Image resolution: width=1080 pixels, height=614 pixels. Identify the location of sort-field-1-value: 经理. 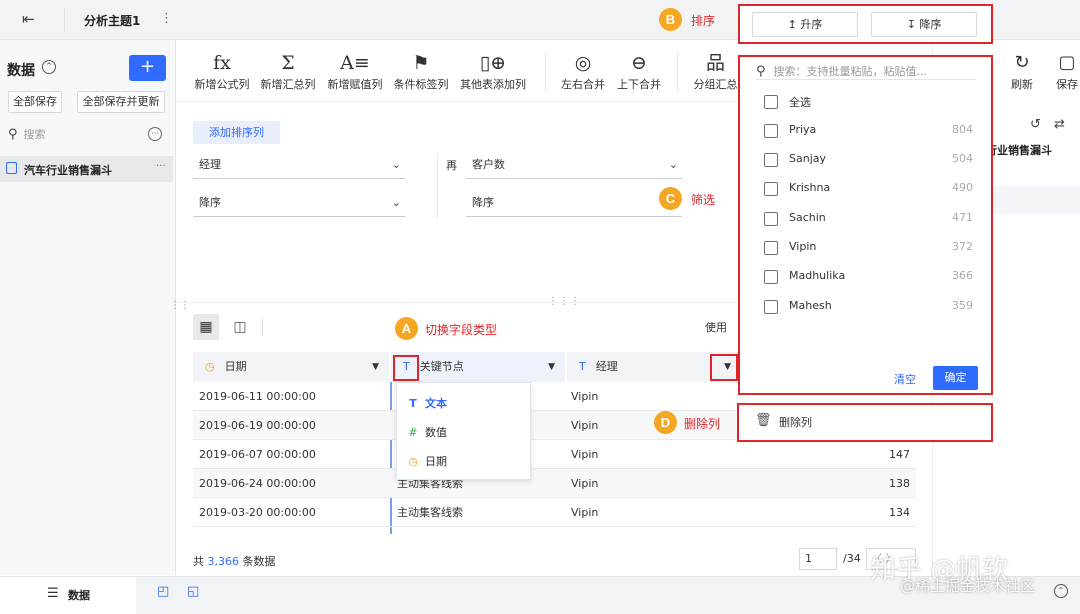
(210, 164).